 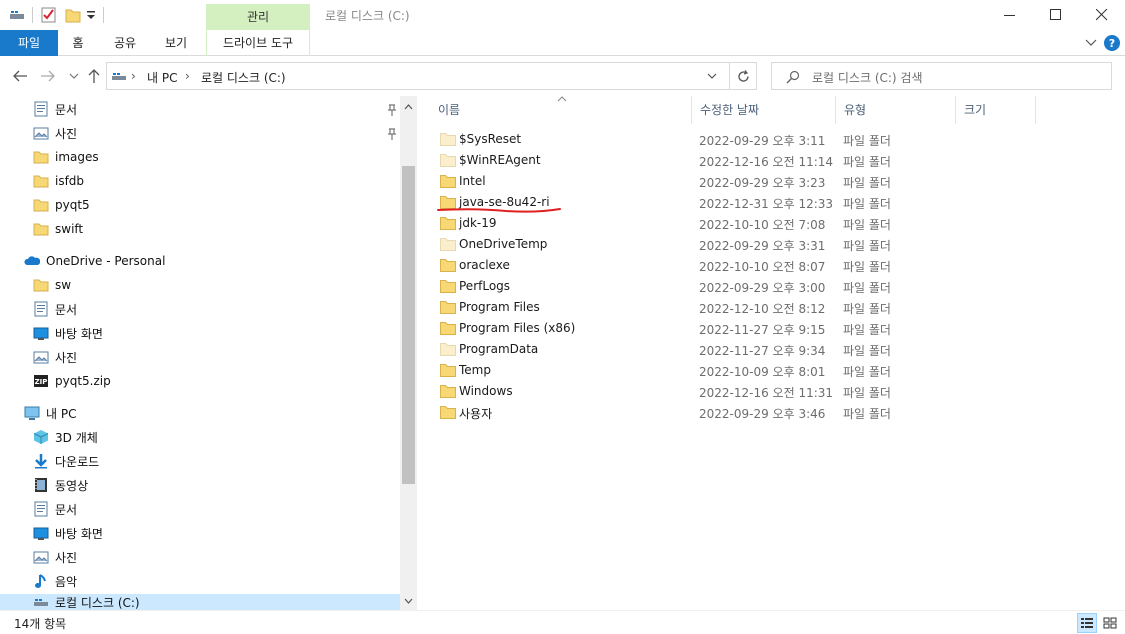 I want to click on nav-scrollbar, so click(x=408, y=353).